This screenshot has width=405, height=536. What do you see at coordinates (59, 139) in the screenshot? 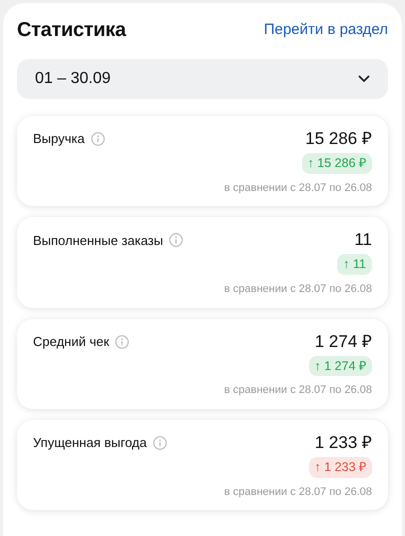
I see `metric-label: Выручка` at bounding box center [59, 139].